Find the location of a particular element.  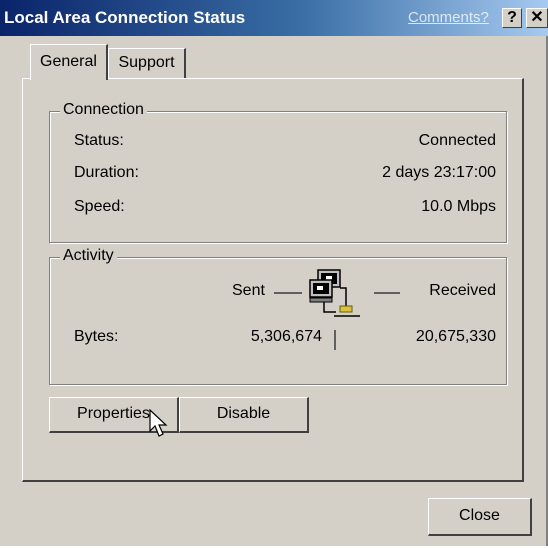

window-title: Local Area Connection Status is located at coordinates (125, 17).